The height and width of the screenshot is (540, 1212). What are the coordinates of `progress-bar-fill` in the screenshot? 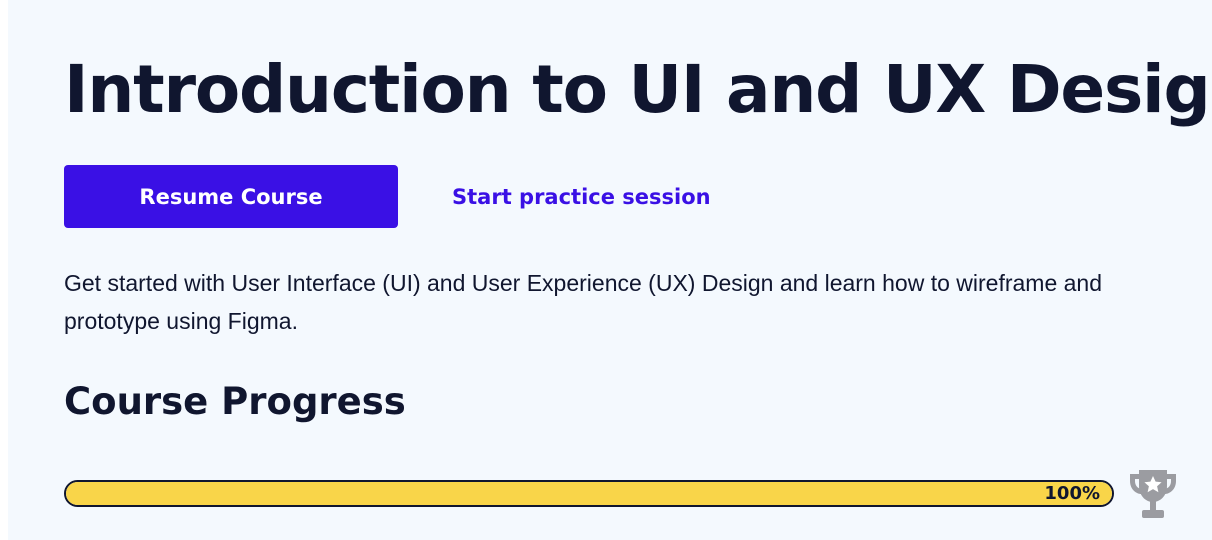 It's located at (589, 493).